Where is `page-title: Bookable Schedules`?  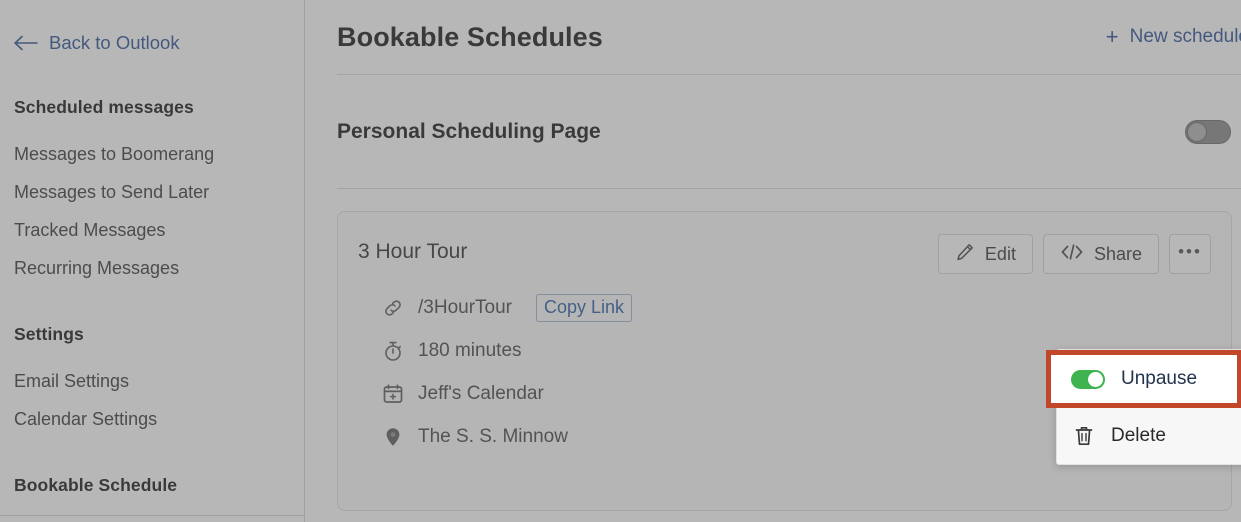 page-title: Bookable Schedules is located at coordinates (470, 36).